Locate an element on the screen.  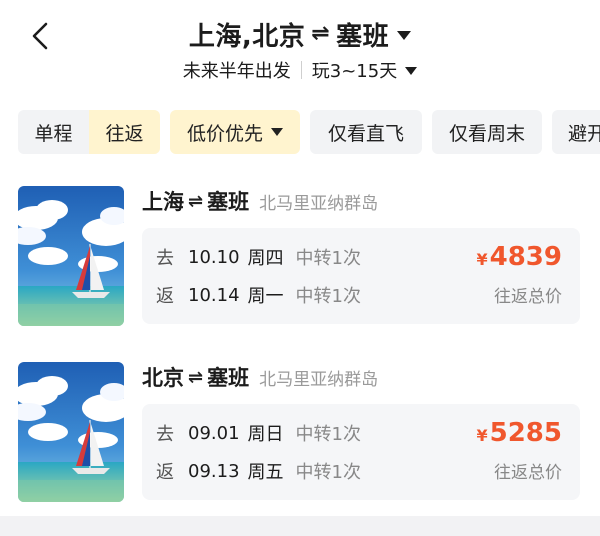
return-leg: 返 09.13 周五 中转1次 is located at coordinates (258, 471).